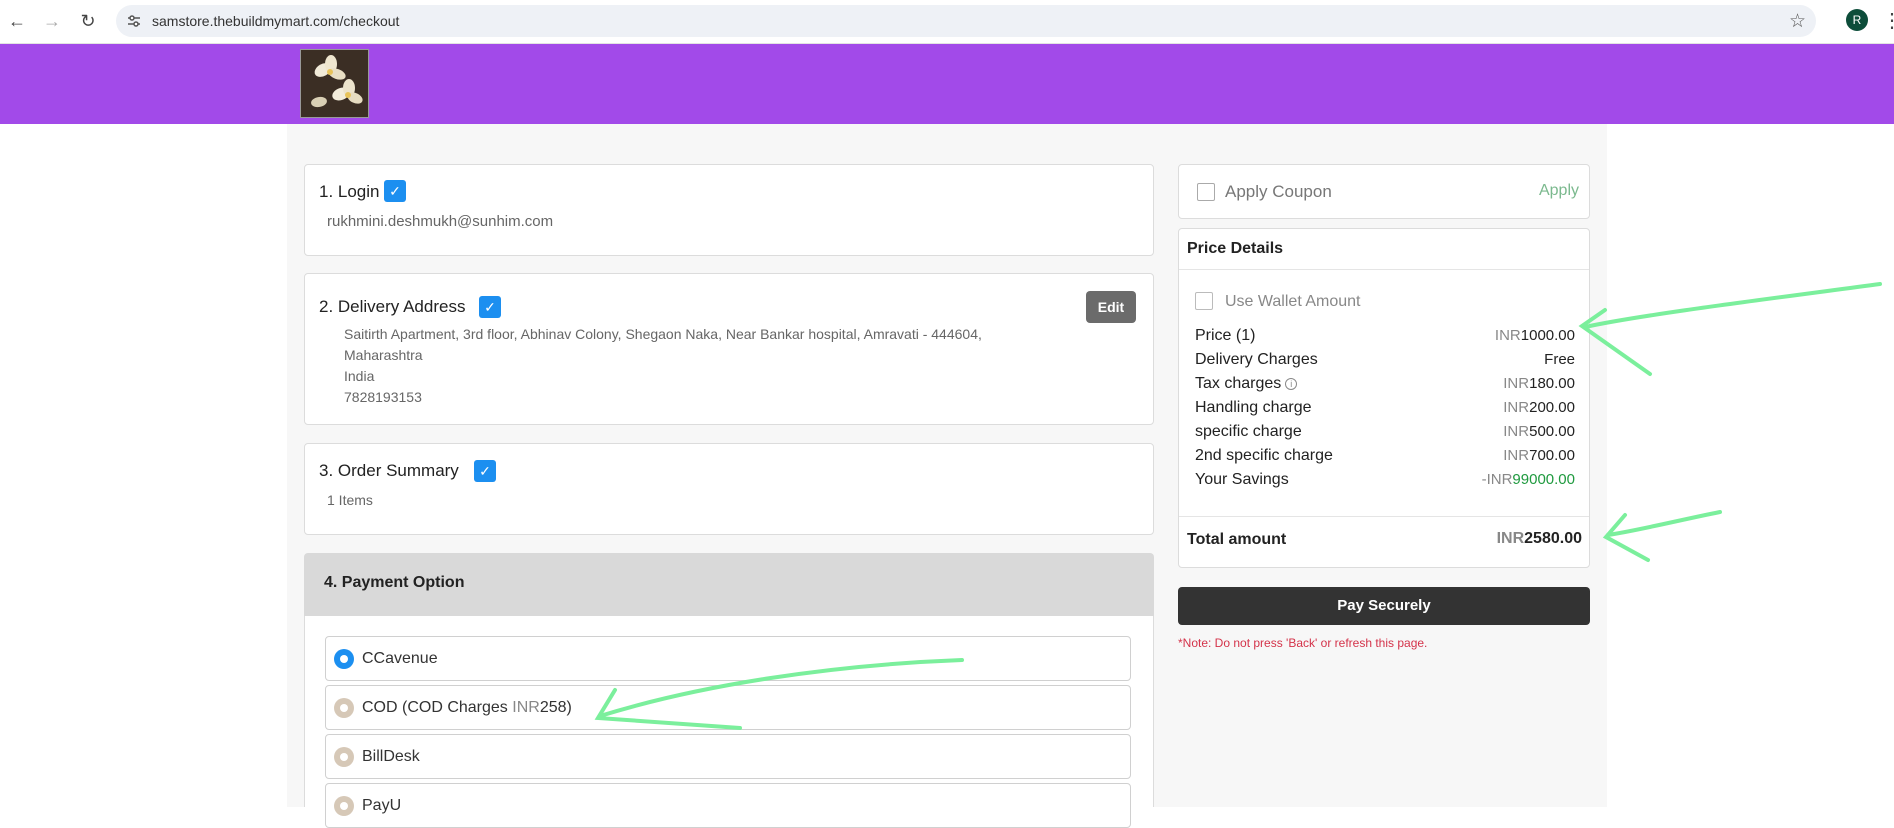 The height and width of the screenshot is (828, 1894). I want to click on second-specific-charge-label: 2nd specific charge, so click(1264, 455).